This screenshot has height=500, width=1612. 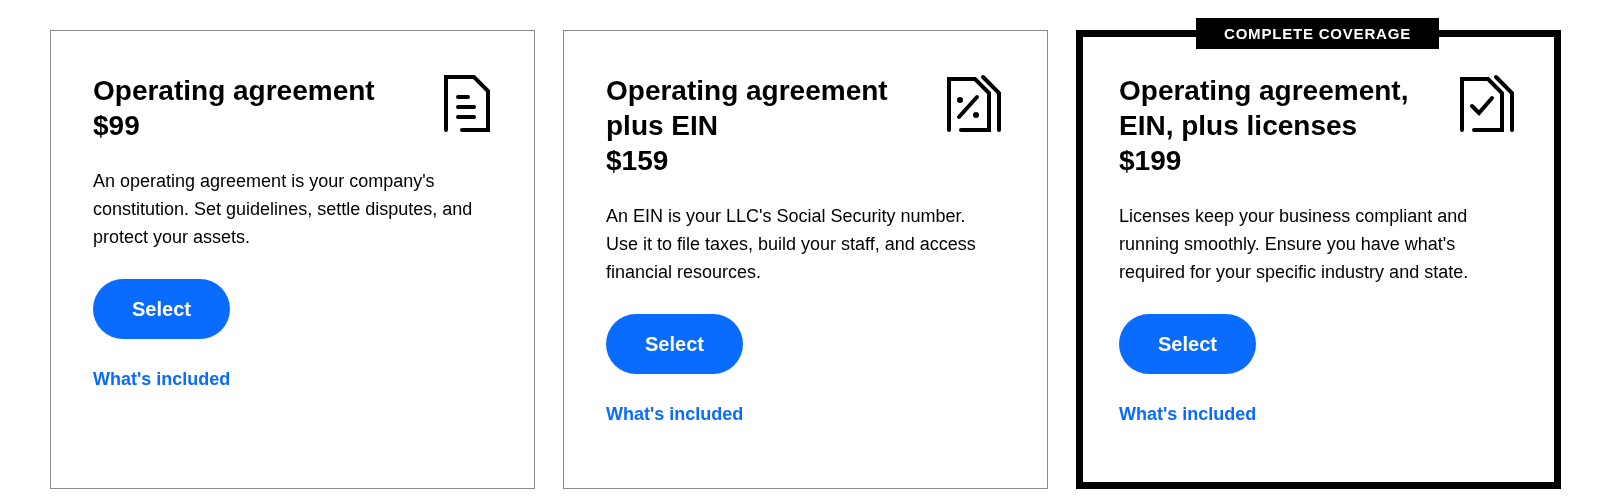 What do you see at coordinates (1150, 161) in the screenshot?
I see `plan-price: $199` at bounding box center [1150, 161].